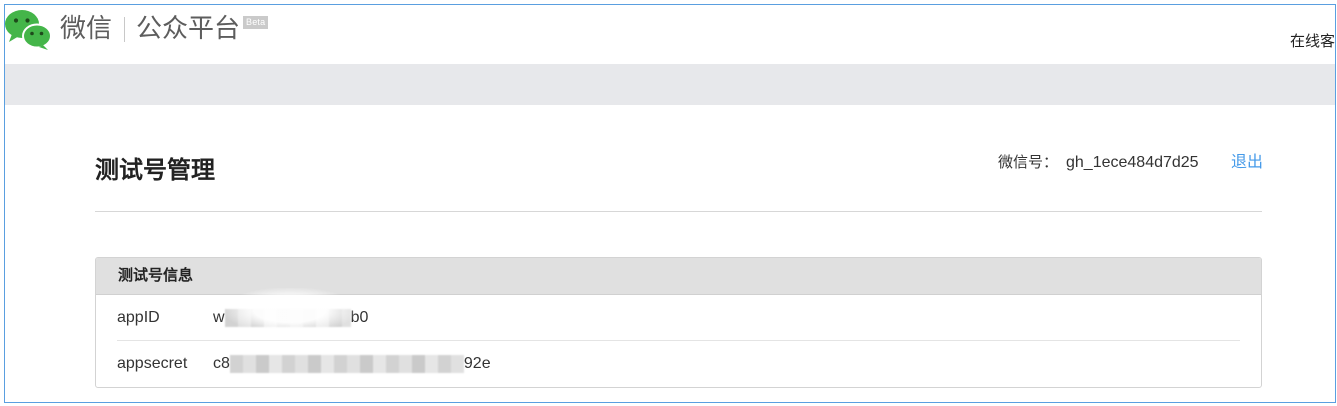  I want to click on home-logo-link, so click(28, 29).